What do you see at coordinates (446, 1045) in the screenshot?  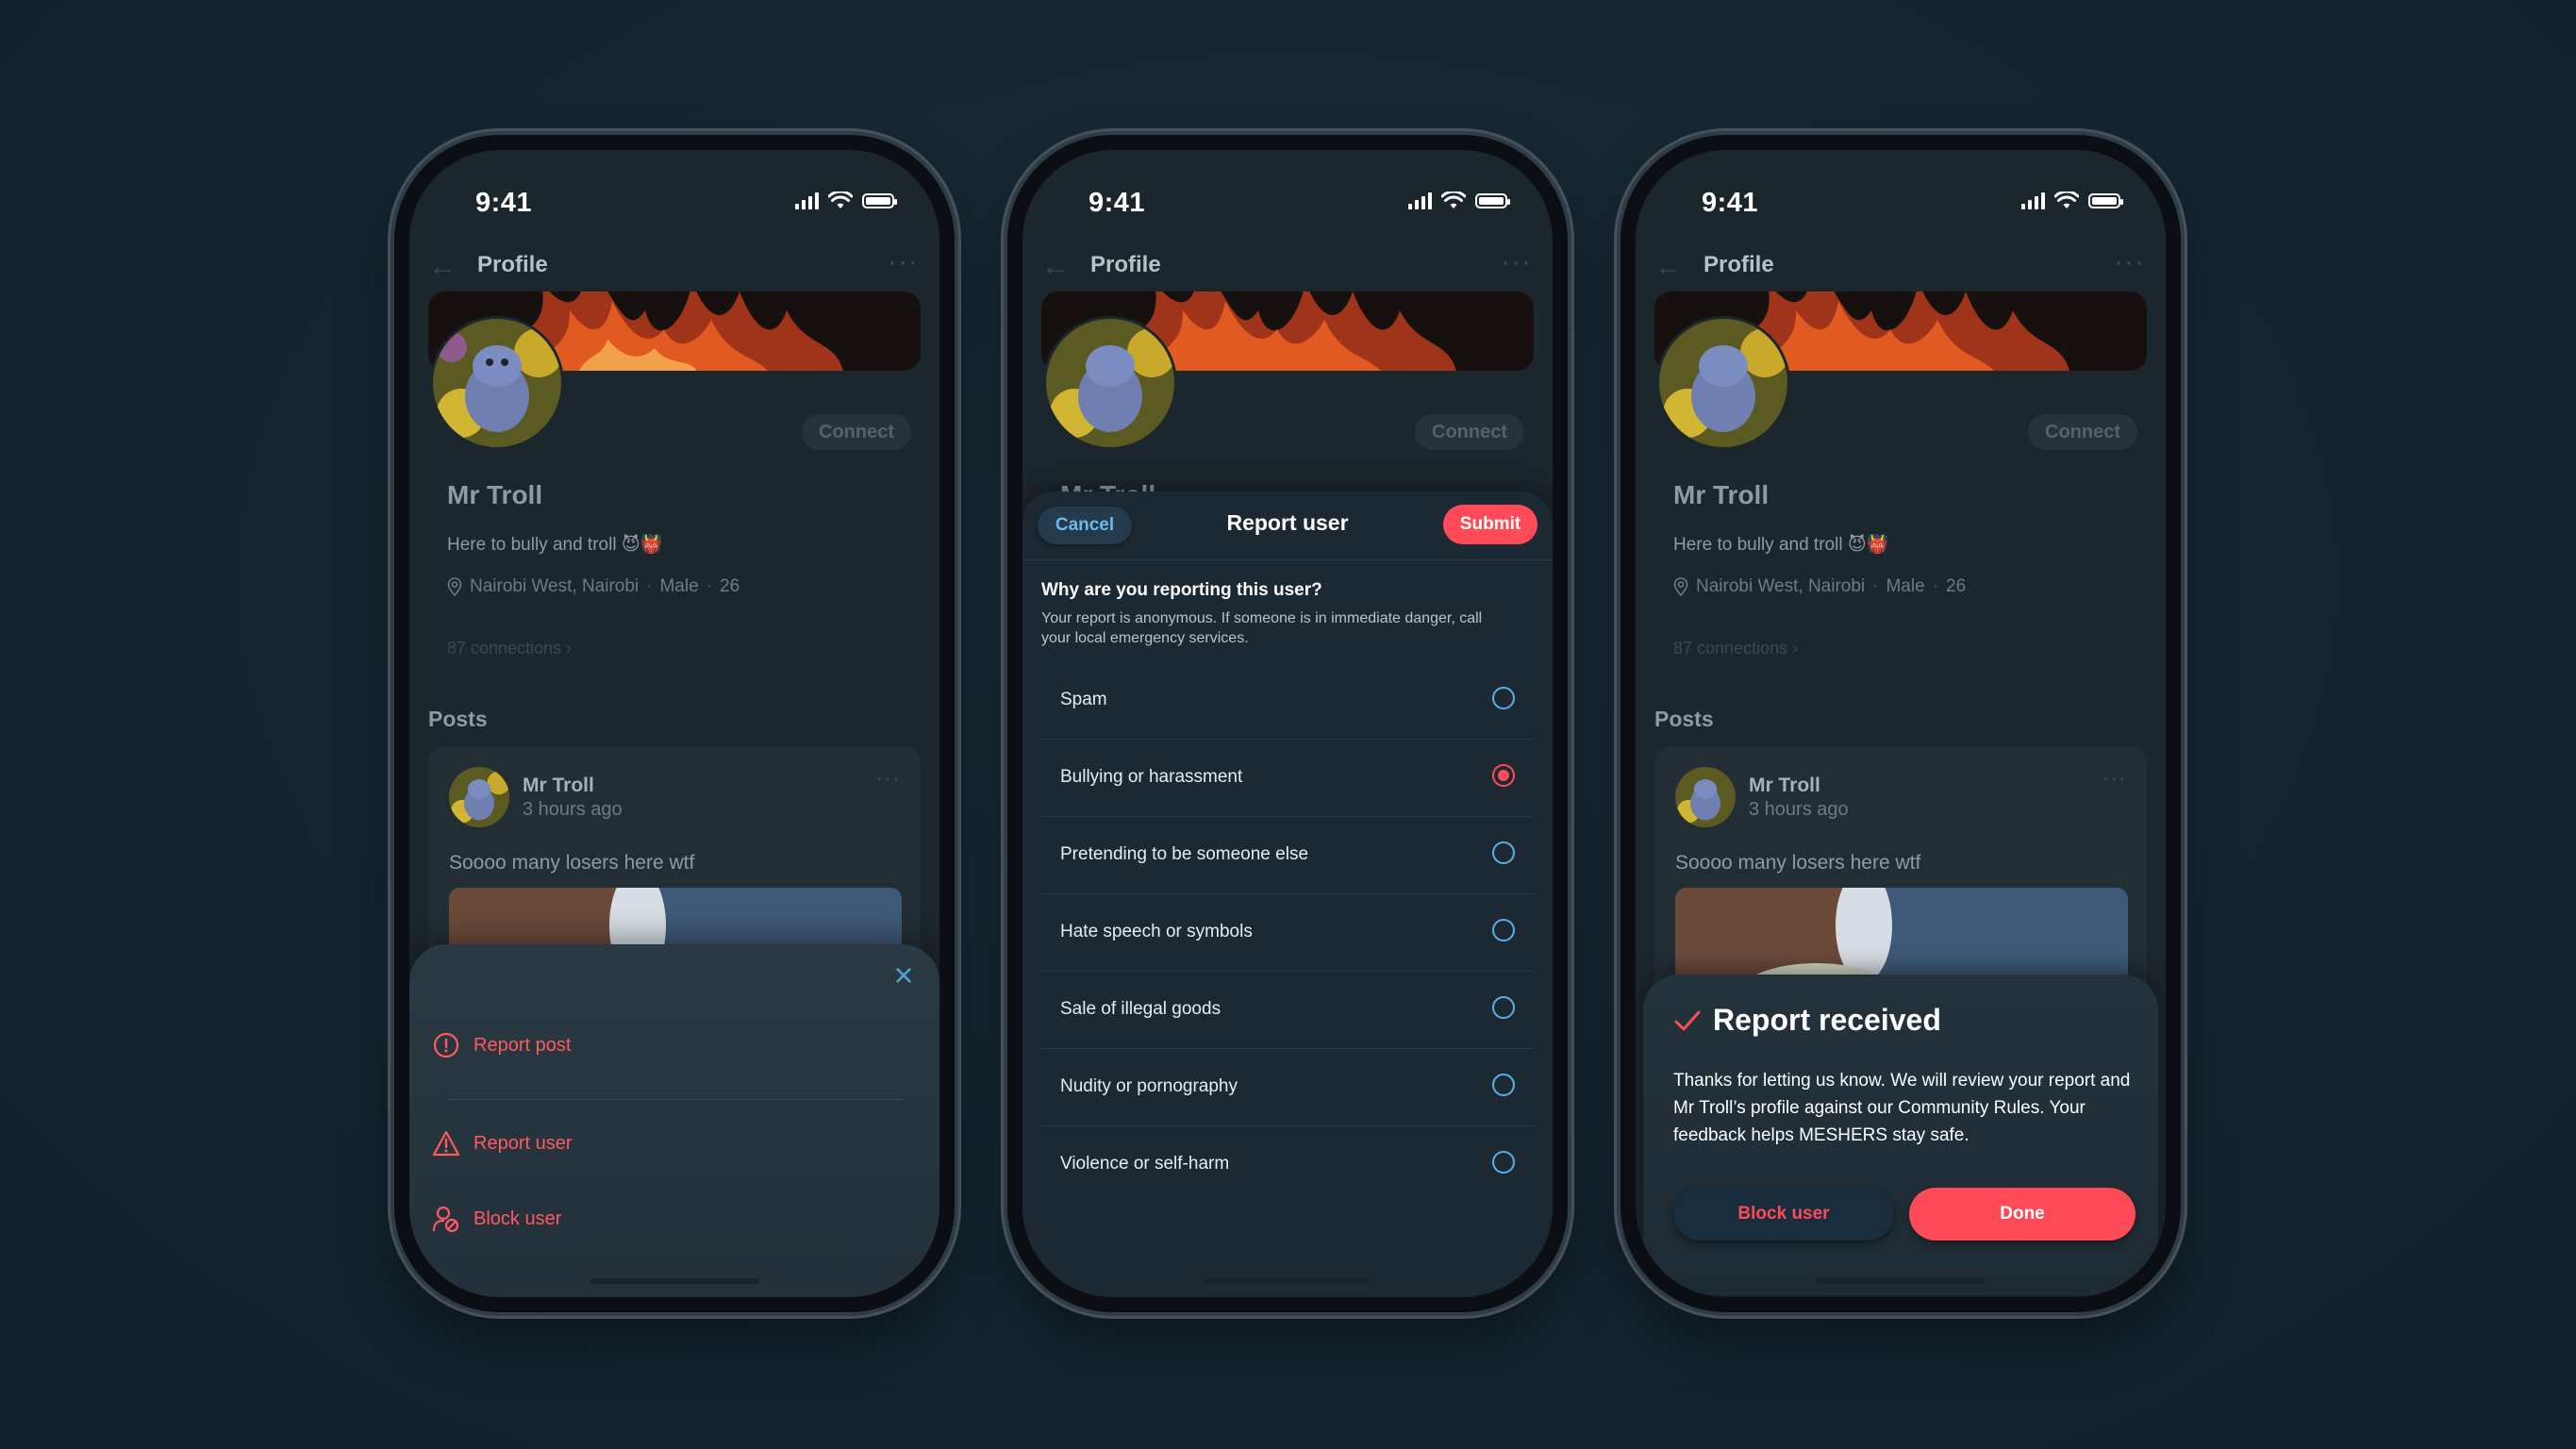 I see `alert-circle-icon` at bounding box center [446, 1045].